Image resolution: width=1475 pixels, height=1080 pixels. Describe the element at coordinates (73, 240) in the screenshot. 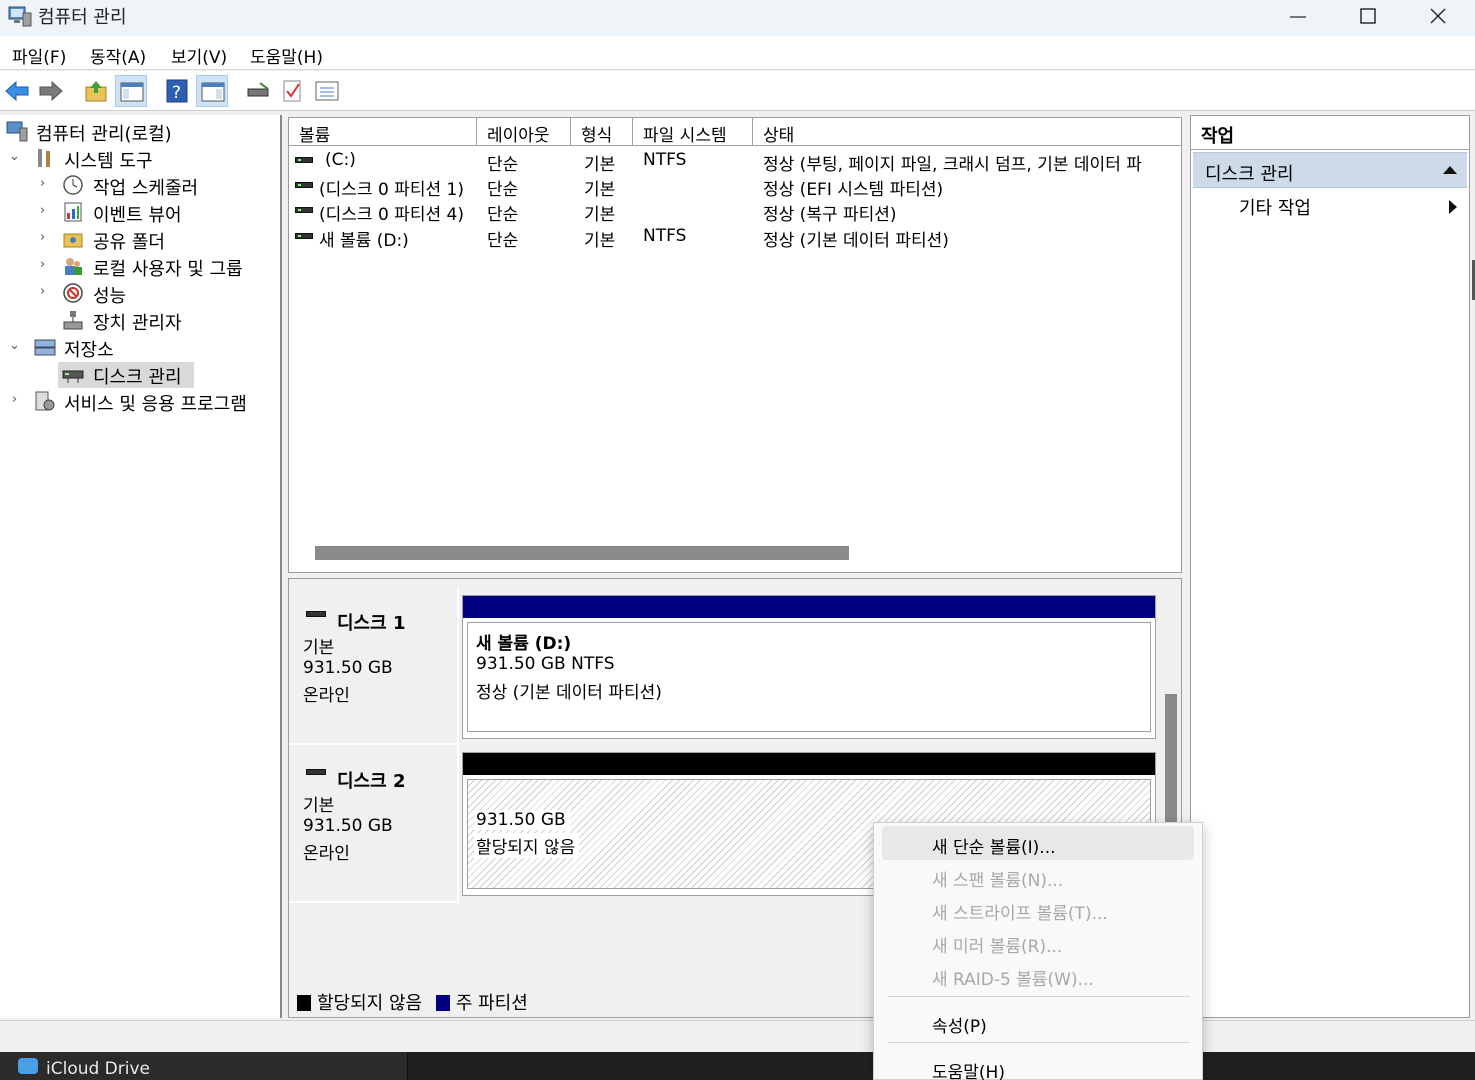

I see `shared-folder-icon` at that location.